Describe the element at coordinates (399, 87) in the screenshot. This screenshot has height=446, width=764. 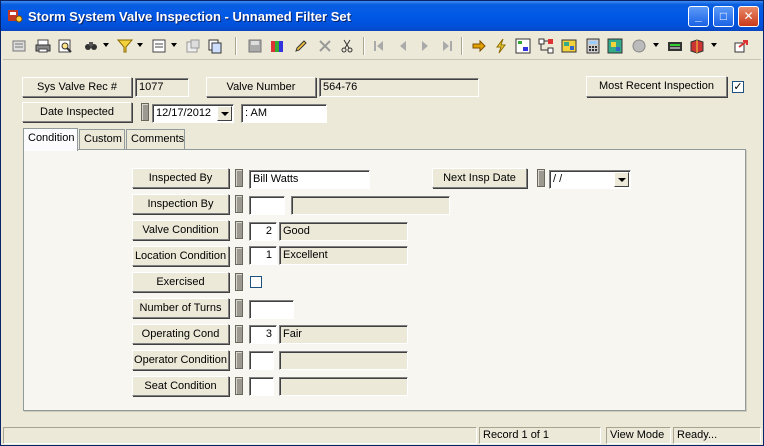
I see `valve-number-field: 564-76` at that location.